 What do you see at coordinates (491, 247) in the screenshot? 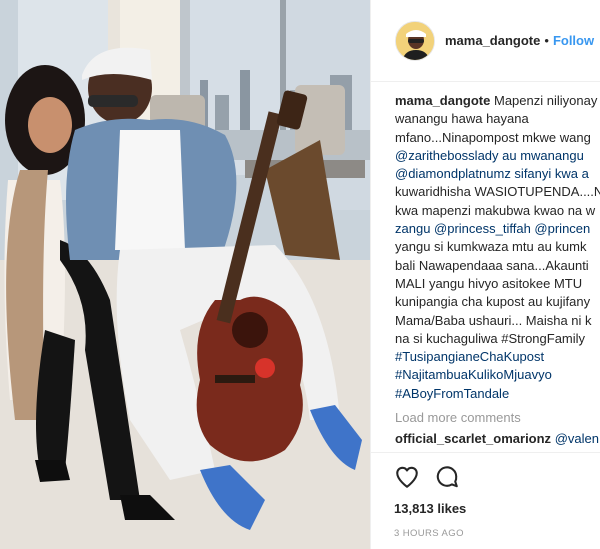
I see `caption-line: yangu si kumkwaza mtu au kumk` at bounding box center [491, 247].